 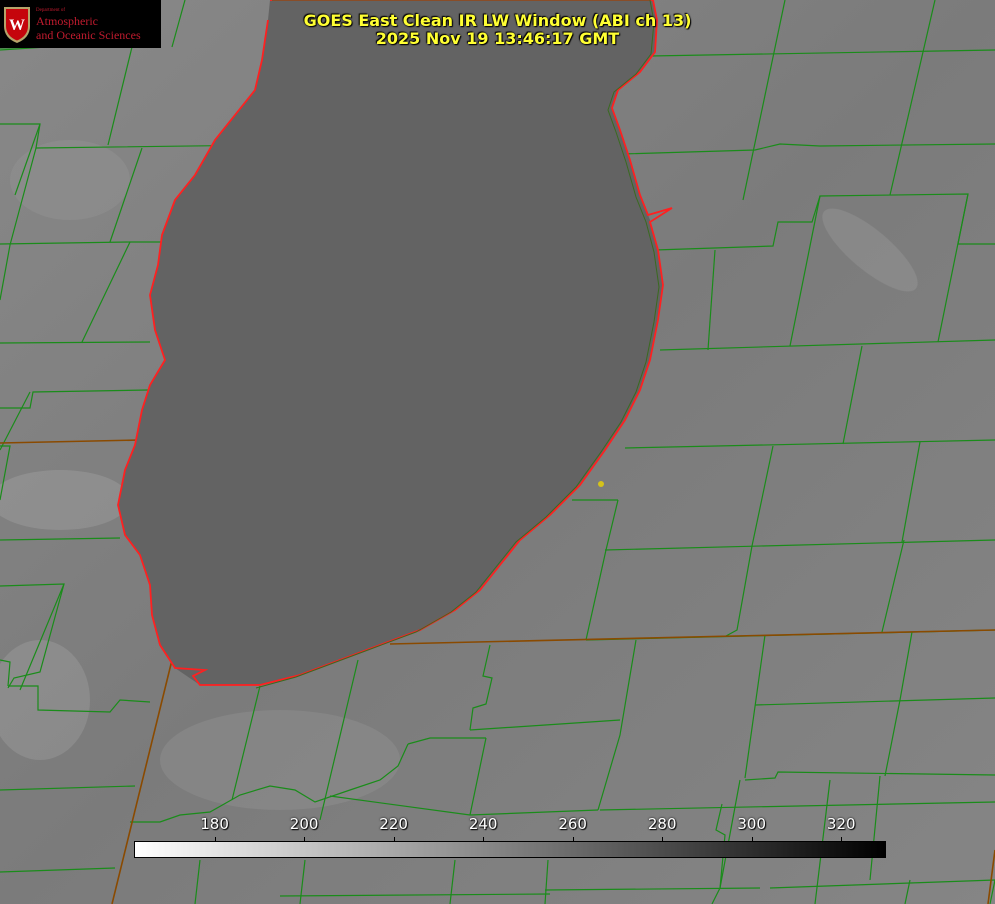 What do you see at coordinates (497, 38) in the screenshot?
I see `image-timestamp: 2025 Nov 19 13:46:17 GMT` at bounding box center [497, 38].